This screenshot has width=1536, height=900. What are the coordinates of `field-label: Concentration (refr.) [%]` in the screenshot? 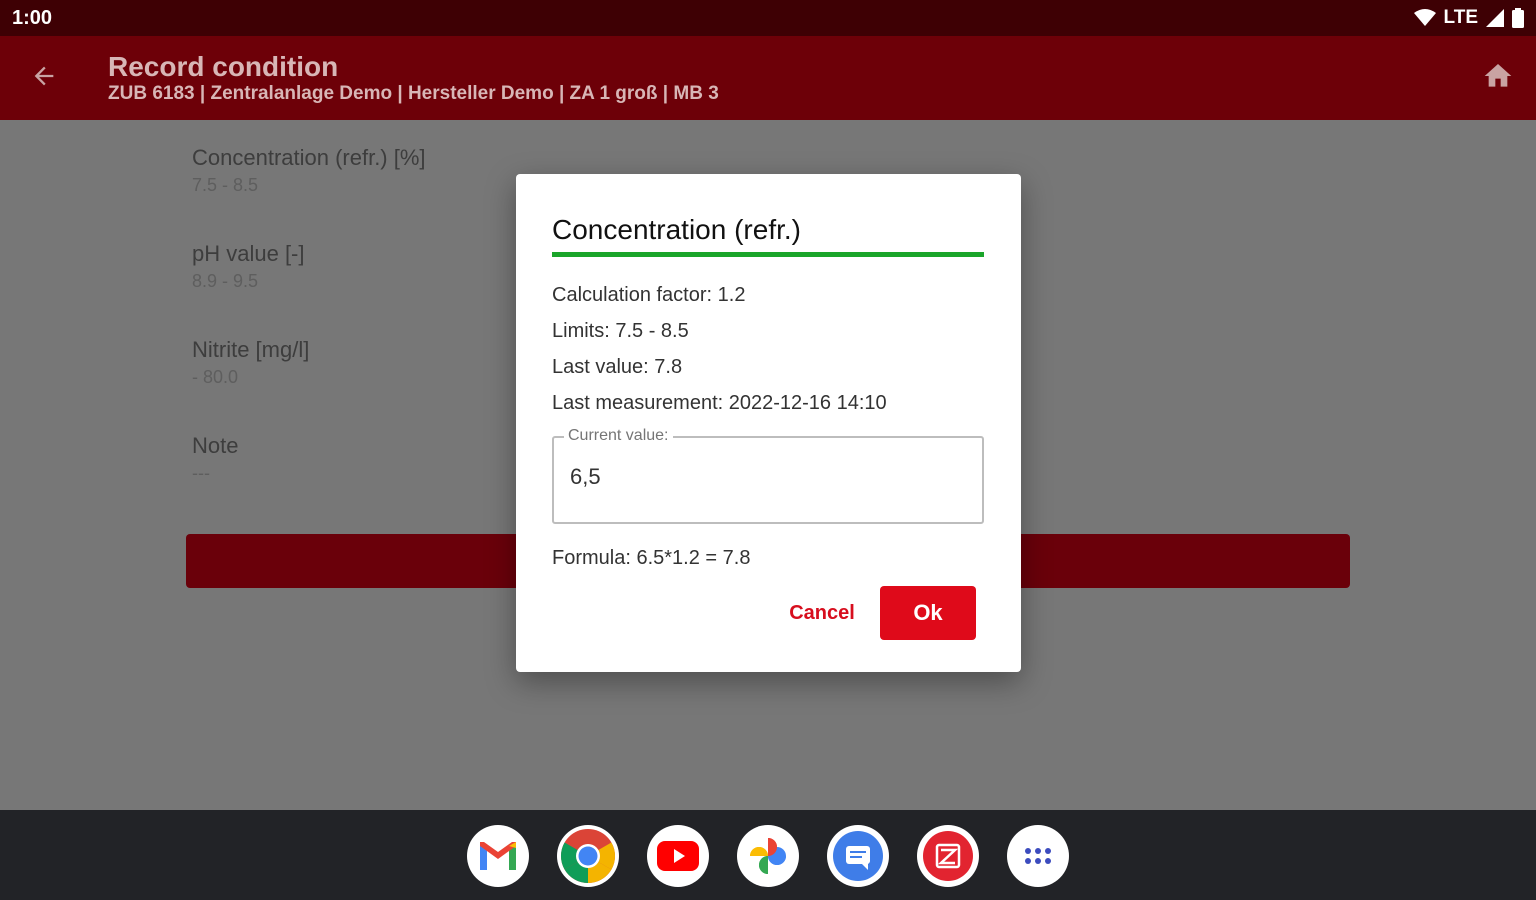 It's located at (309, 157).